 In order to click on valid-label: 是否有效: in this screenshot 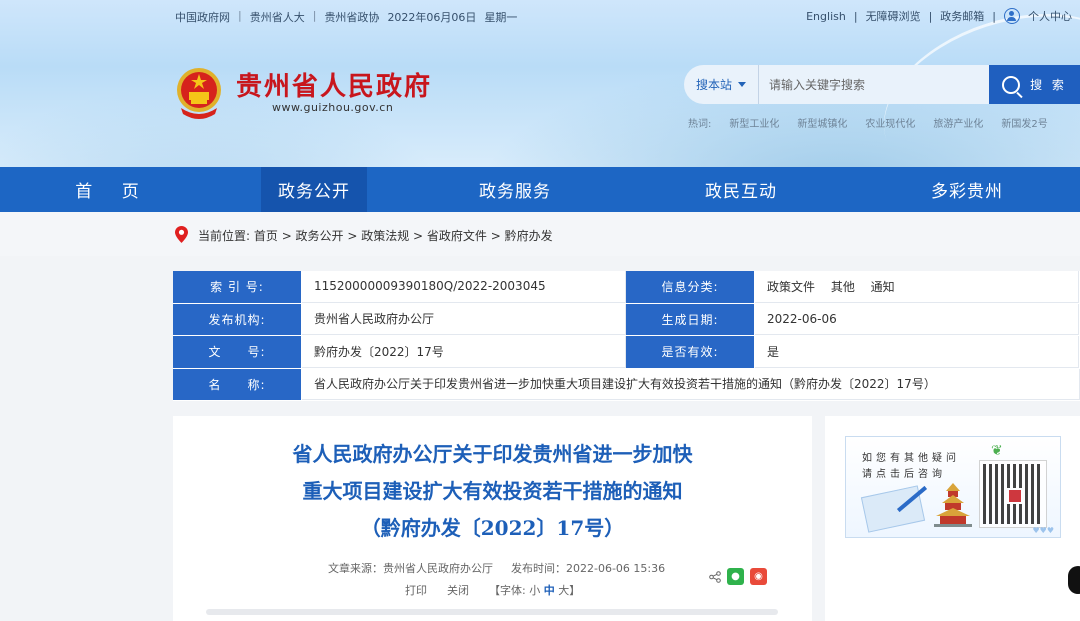, I will do `click(690, 352)`.